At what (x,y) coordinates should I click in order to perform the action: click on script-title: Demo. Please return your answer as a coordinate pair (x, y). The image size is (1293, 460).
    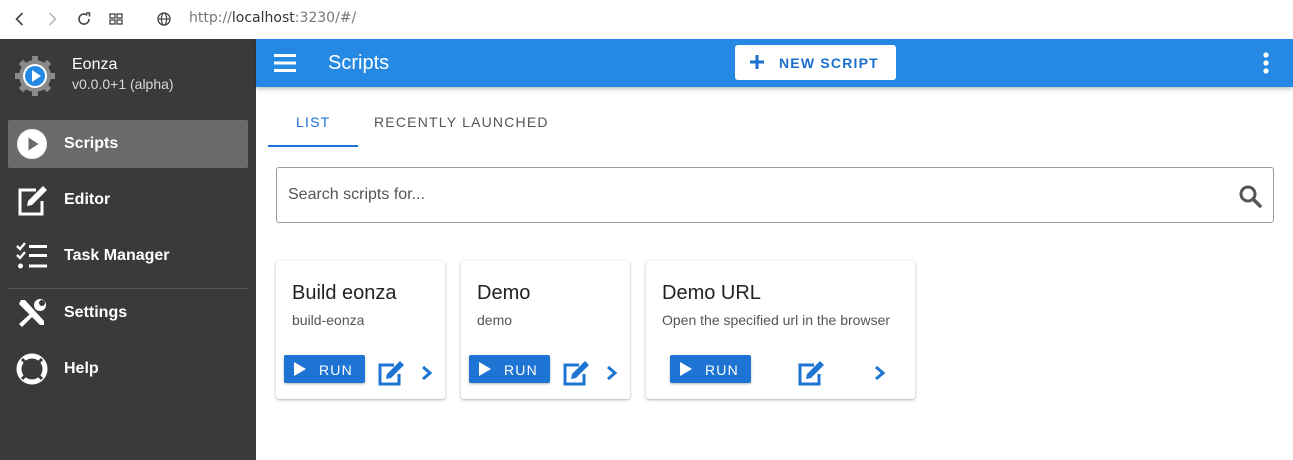
    Looking at the image, I should click on (504, 293).